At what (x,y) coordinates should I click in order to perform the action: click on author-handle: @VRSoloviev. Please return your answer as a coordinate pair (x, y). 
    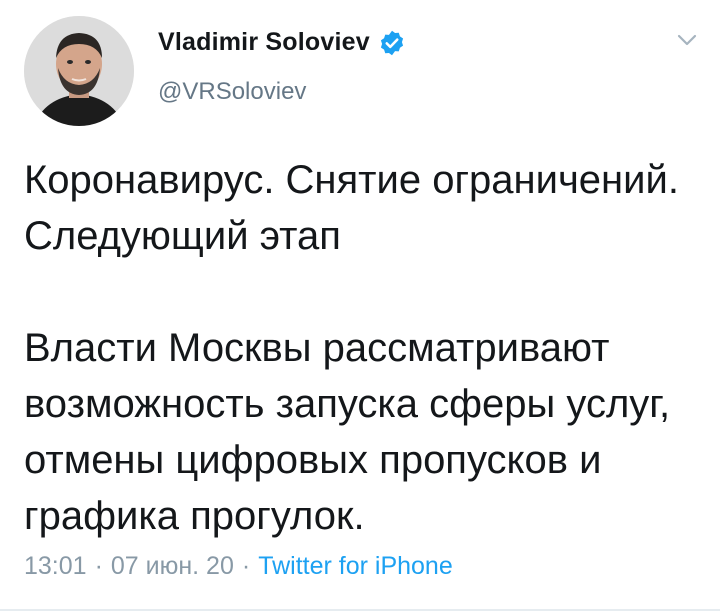
    Looking at the image, I should click on (232, 92).